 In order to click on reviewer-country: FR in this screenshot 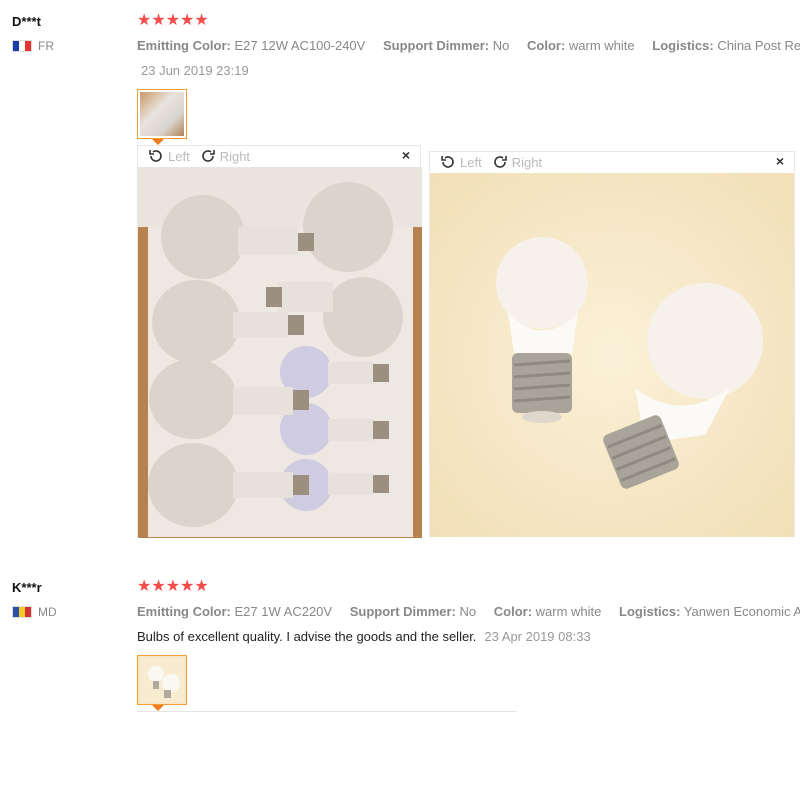, I will do `click(33, 46)`.